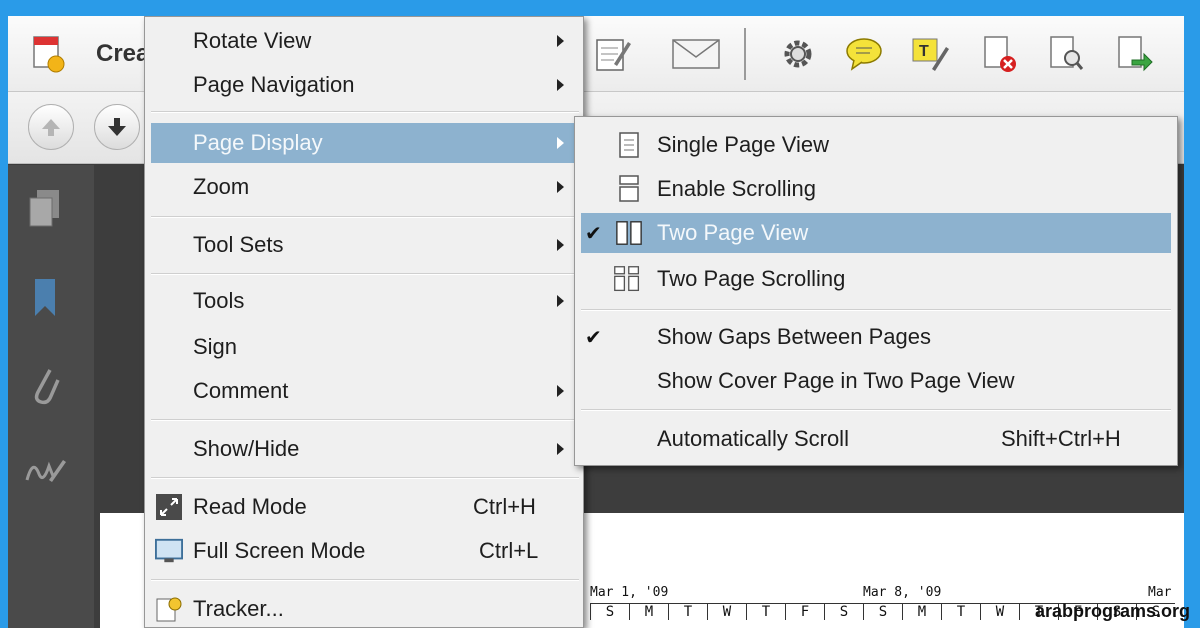  What do you see at coordinates (751, 278) in the screenshot?
I see `menu-item-label: Two Page Scrolling` at bounding box center [751, 278].